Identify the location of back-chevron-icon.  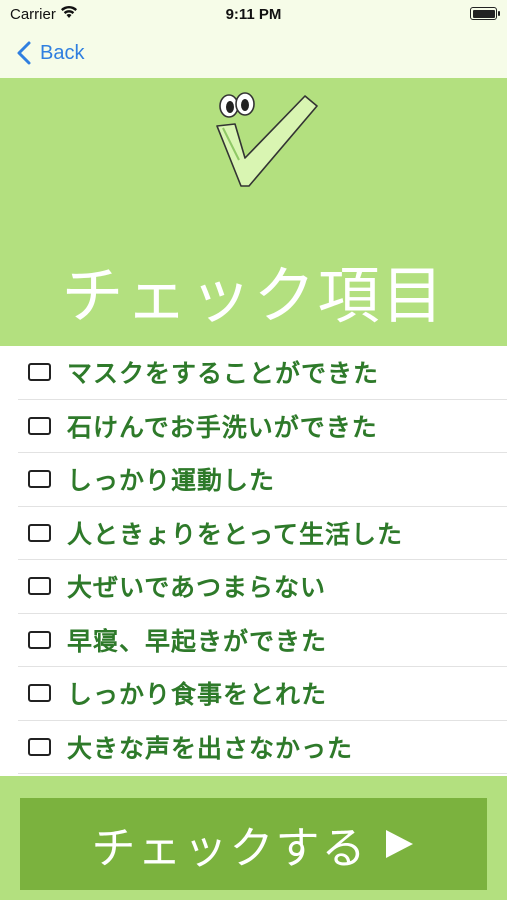
(24, 53).